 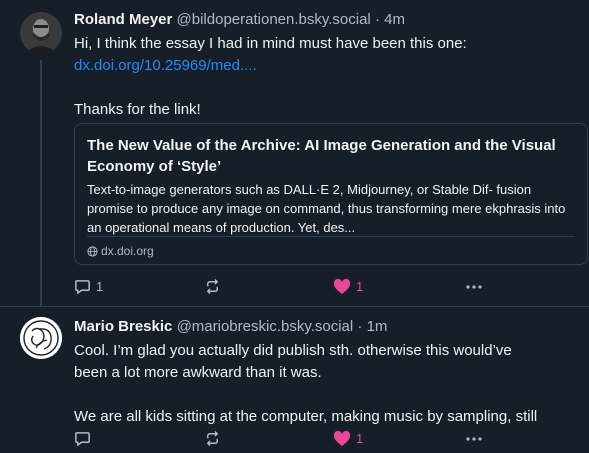 What do you see at coordinates (331, 236) in the screenshot?
I see `card-divider` at bounding box center [331, 236].